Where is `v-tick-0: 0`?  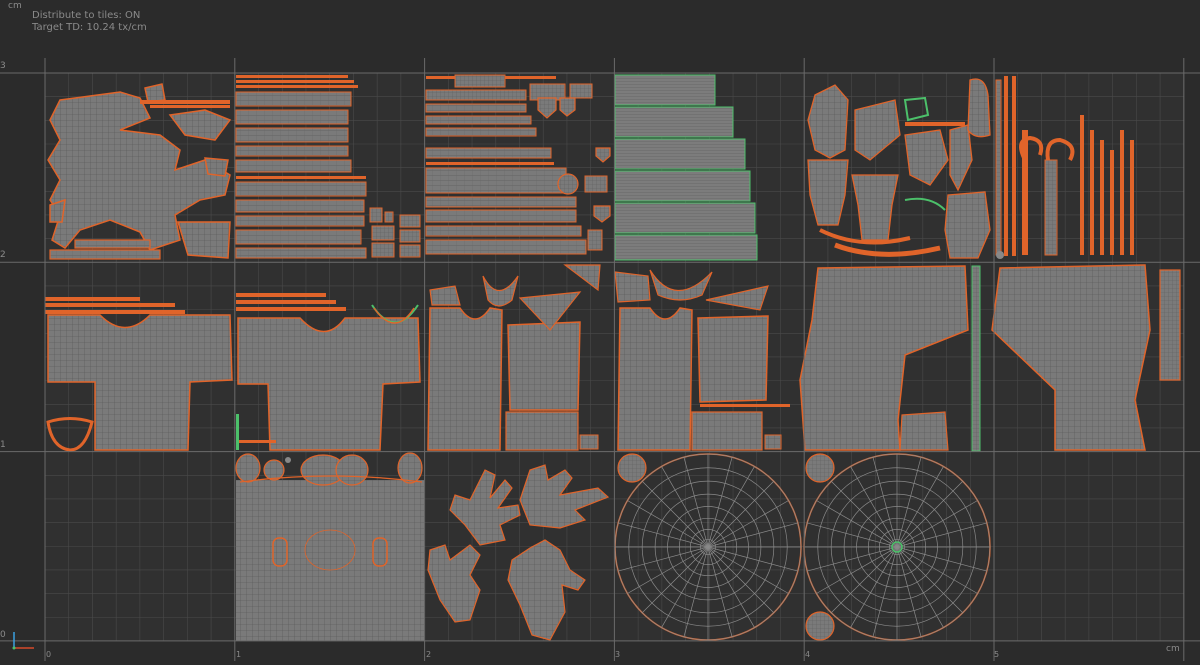 v-tick-0: 0 is located at coordinates (3, 635).